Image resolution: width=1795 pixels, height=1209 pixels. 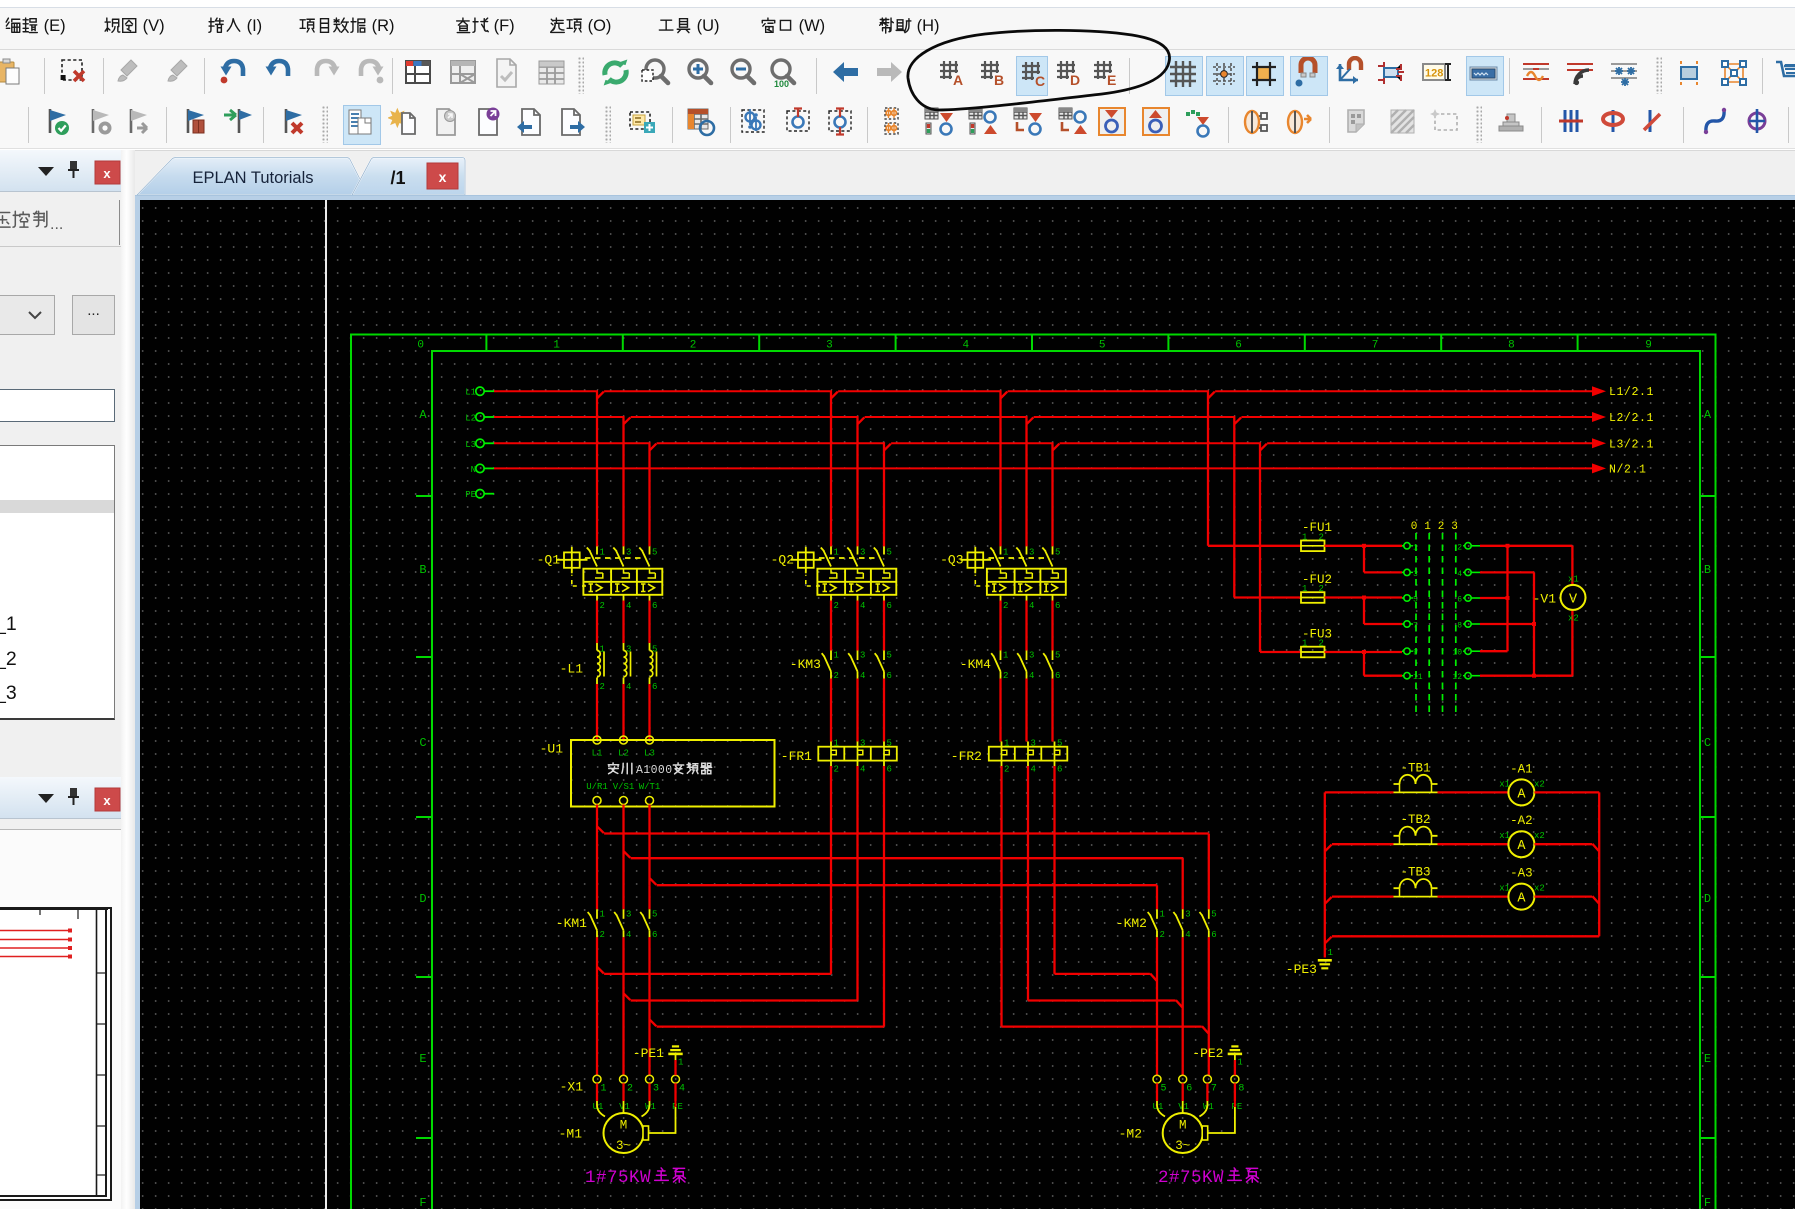 I want to click on svg-text: 128, so click(x=1434, y=74).